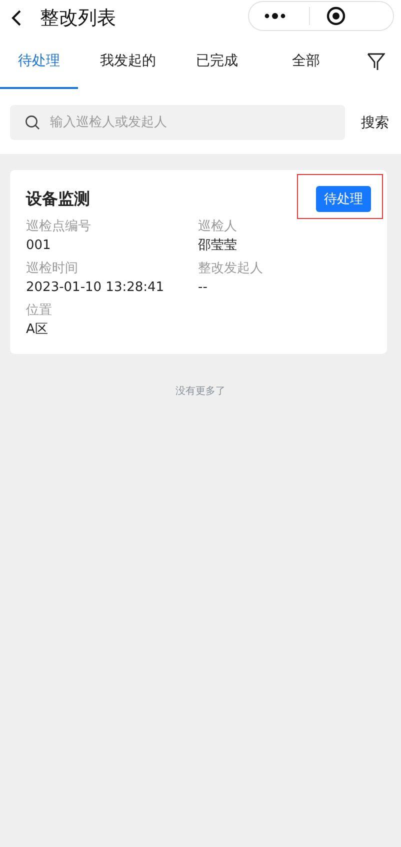  What do you see at coordinates (203, 288) in the screenshot?
I see `field-value: --` at bounding box center [203, 288].